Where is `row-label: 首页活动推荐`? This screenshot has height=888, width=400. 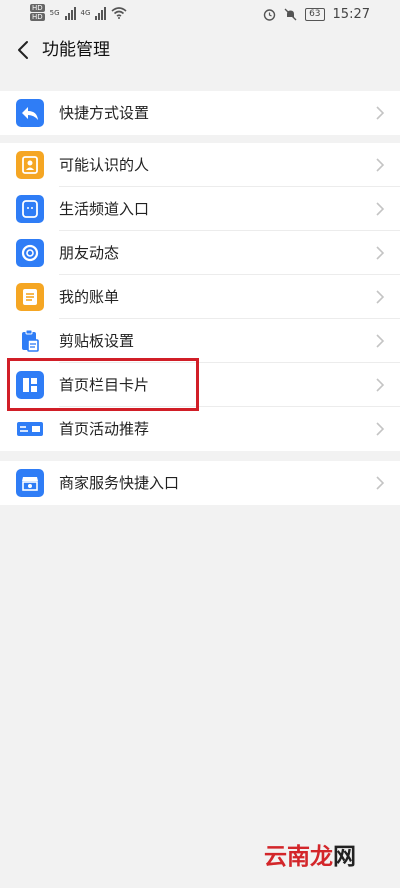
row-label: 首页活动推荐 is located at coordinates (104, 429).